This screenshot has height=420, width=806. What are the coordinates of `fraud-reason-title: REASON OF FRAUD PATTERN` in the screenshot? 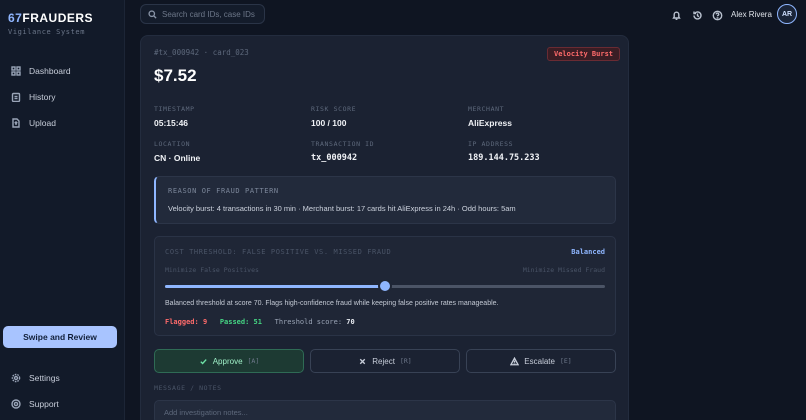 It's located at (223, 191).